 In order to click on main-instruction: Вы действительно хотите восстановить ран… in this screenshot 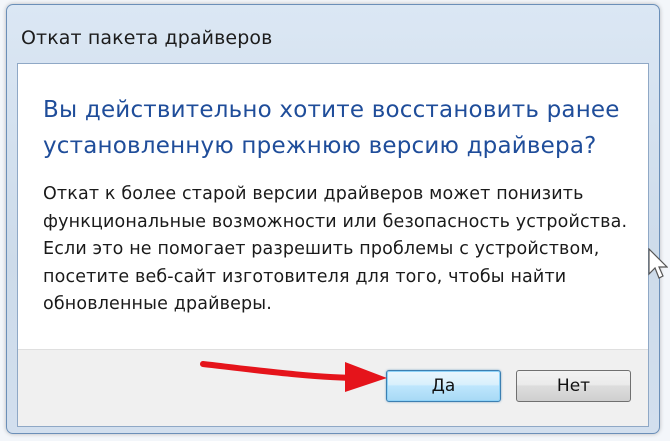, I will do `click(331, 128)`.